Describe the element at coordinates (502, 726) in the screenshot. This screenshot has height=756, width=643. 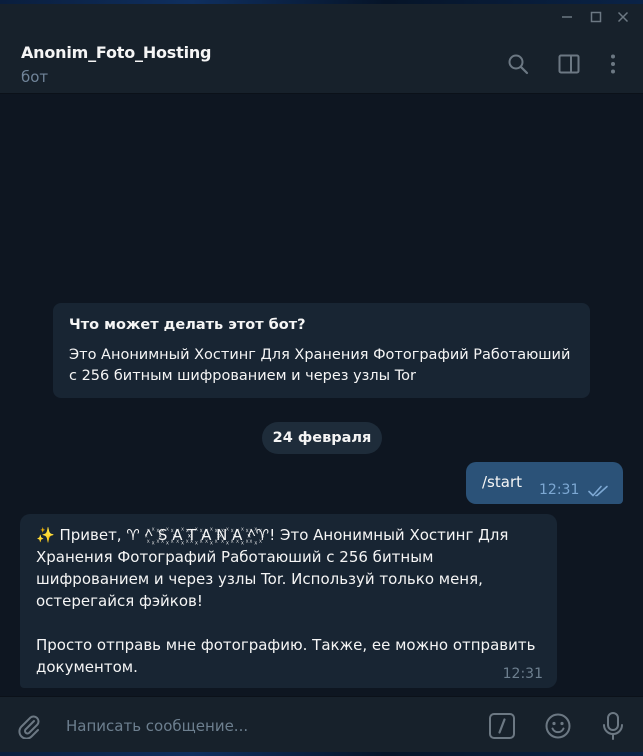
I see `bot-command-icon` at that location.